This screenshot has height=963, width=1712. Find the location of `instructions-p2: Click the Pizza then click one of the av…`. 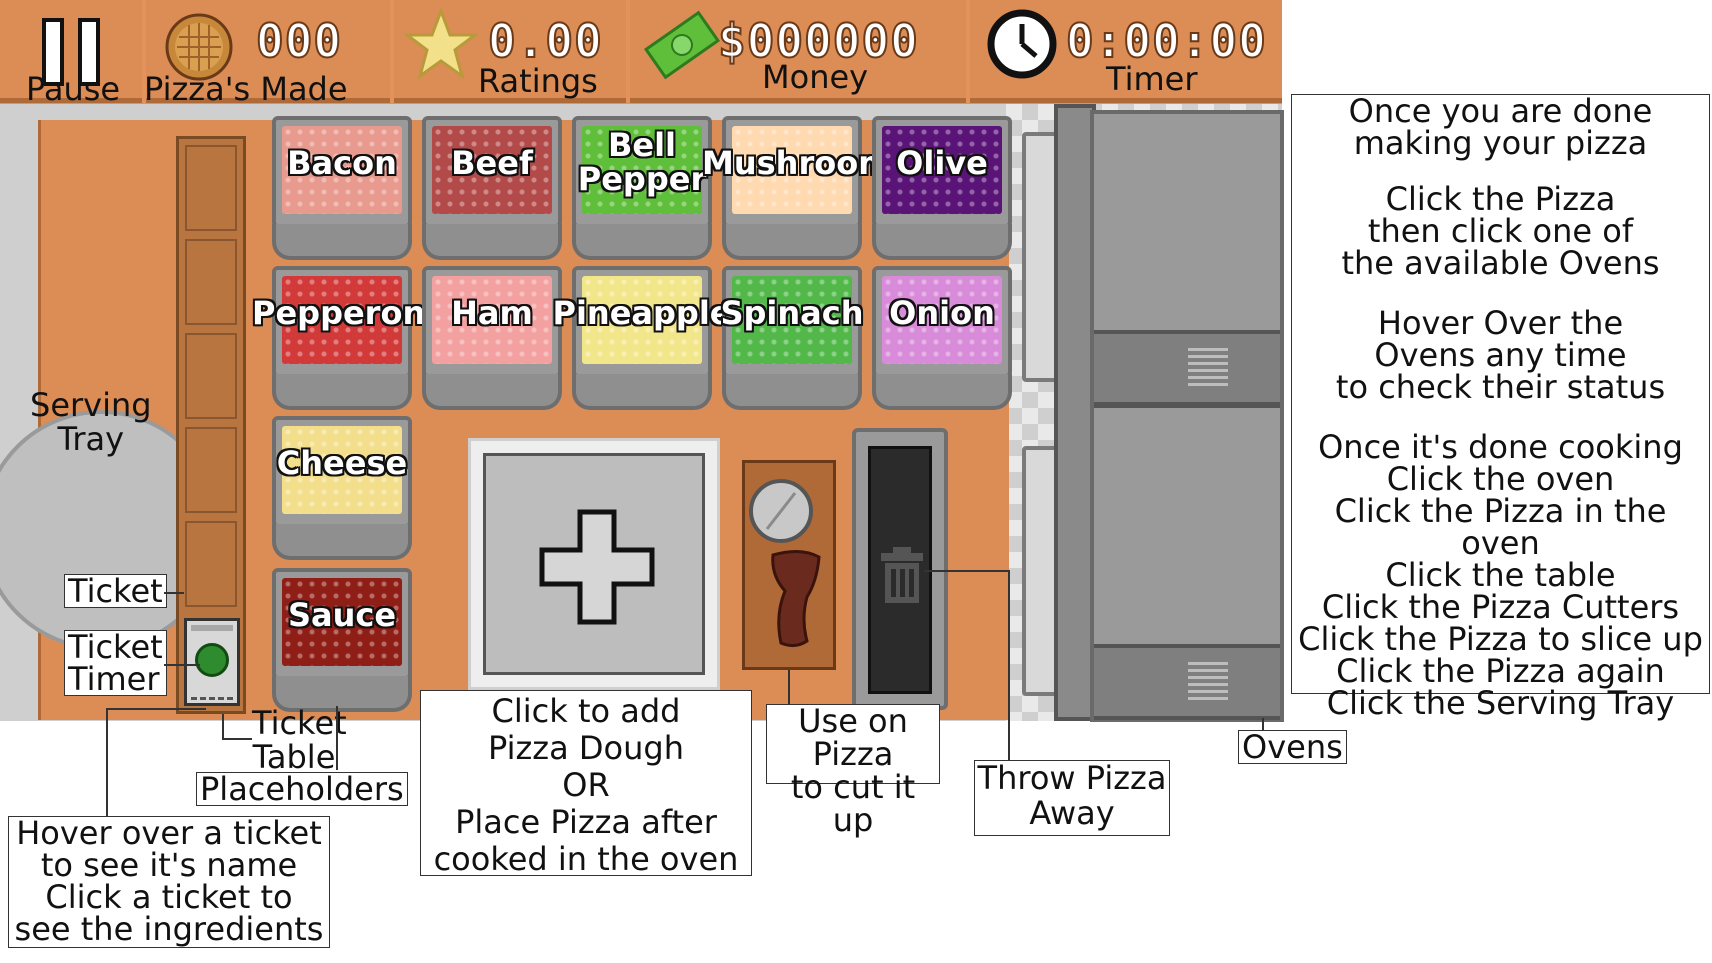

instructions-p2: Click the Pizza then click one of the av… is located at coordinates (1500, 231).